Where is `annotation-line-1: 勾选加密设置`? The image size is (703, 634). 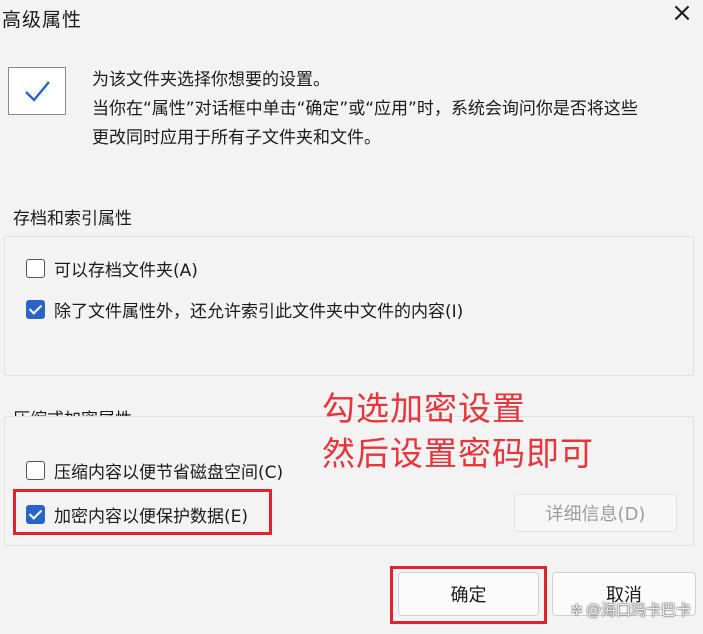 annotation-line-1: 勾选加密设置 is located at coordinates (424, 408).